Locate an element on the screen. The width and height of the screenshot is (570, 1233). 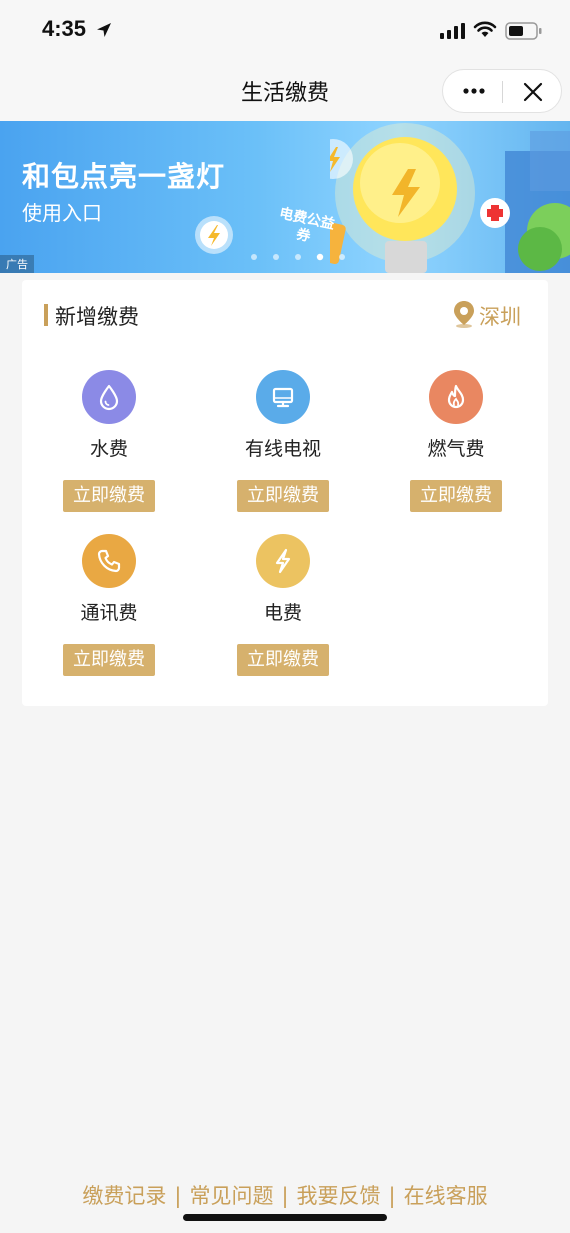
status-bar: 4:35 is located at coordinates (285, 30).